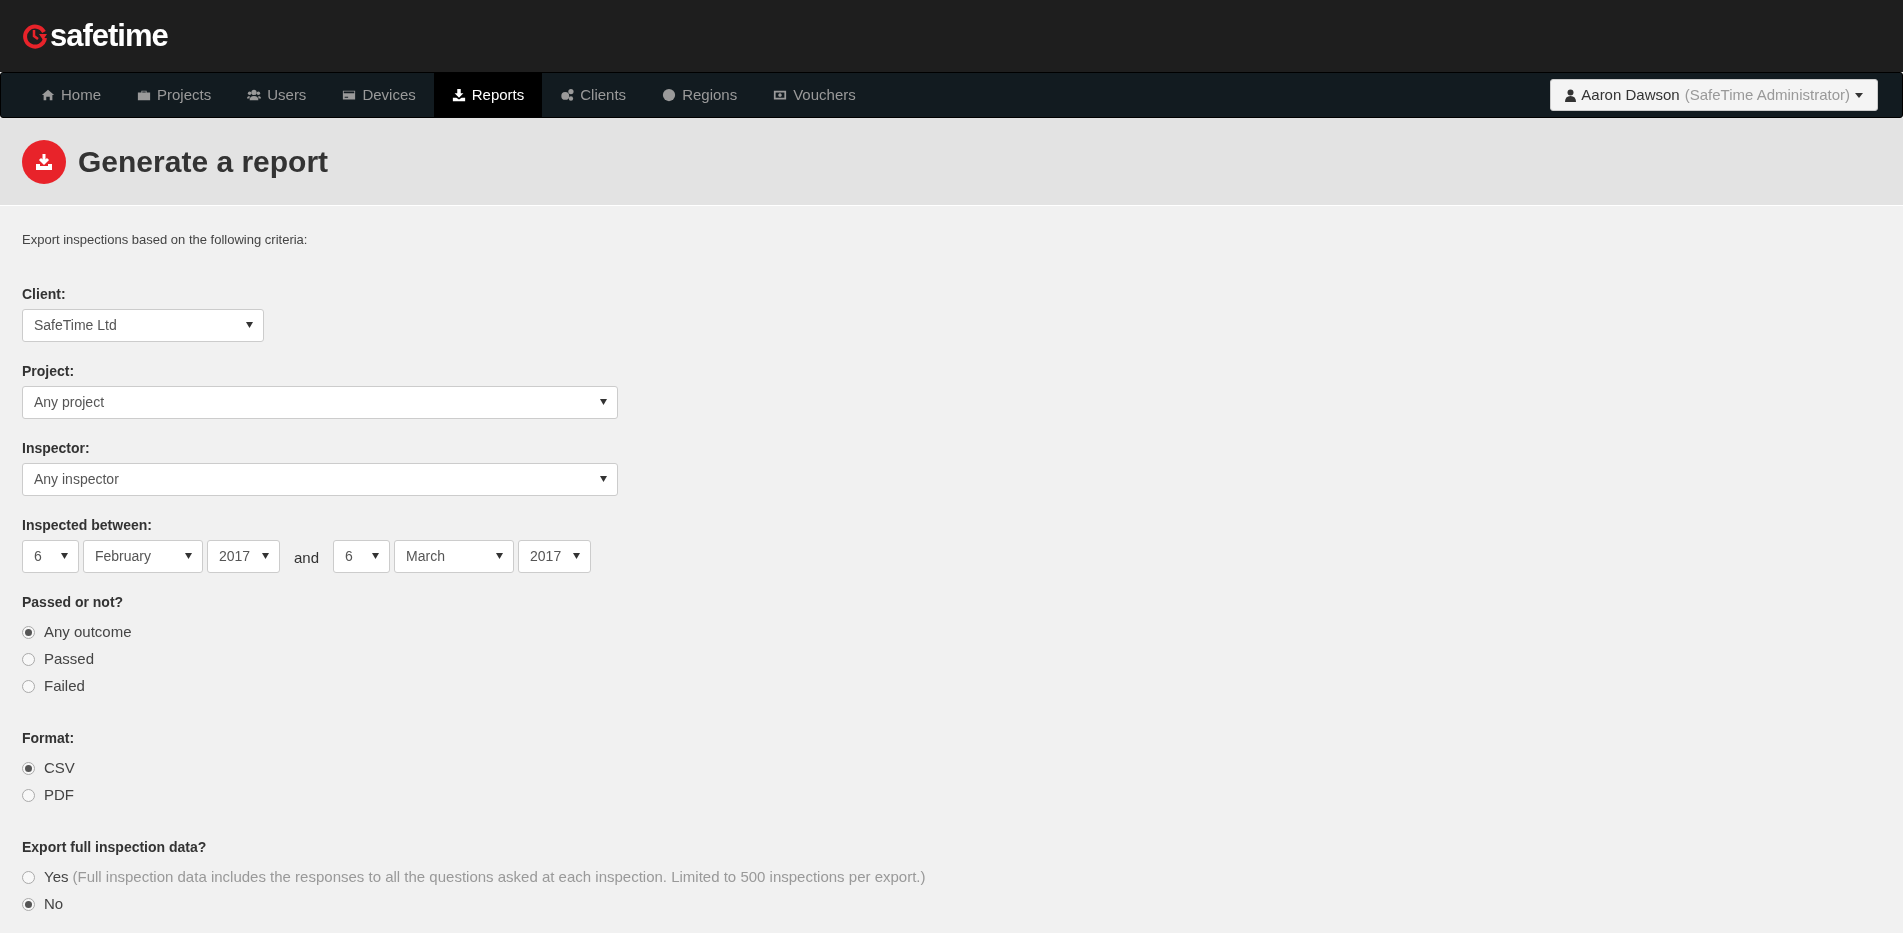  I want to click on person-icon, so click(1571, 95).